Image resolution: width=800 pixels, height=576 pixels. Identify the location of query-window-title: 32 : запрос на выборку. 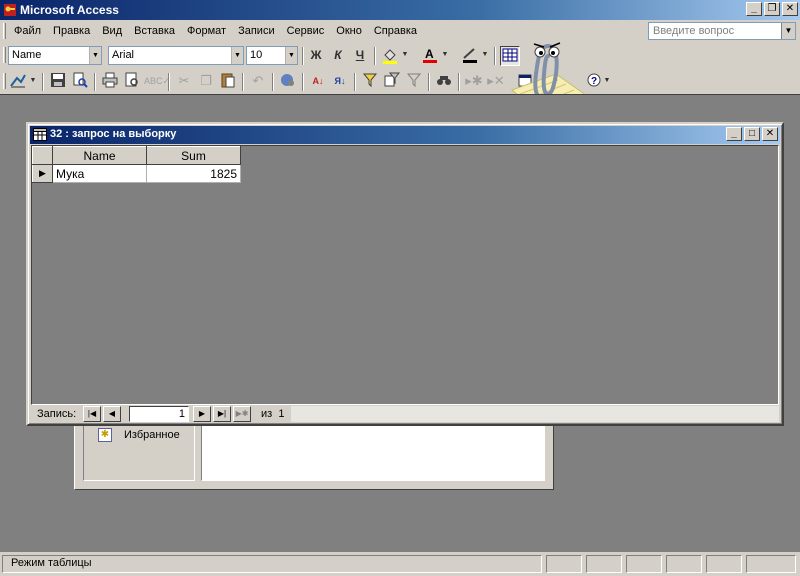
(113, 134).